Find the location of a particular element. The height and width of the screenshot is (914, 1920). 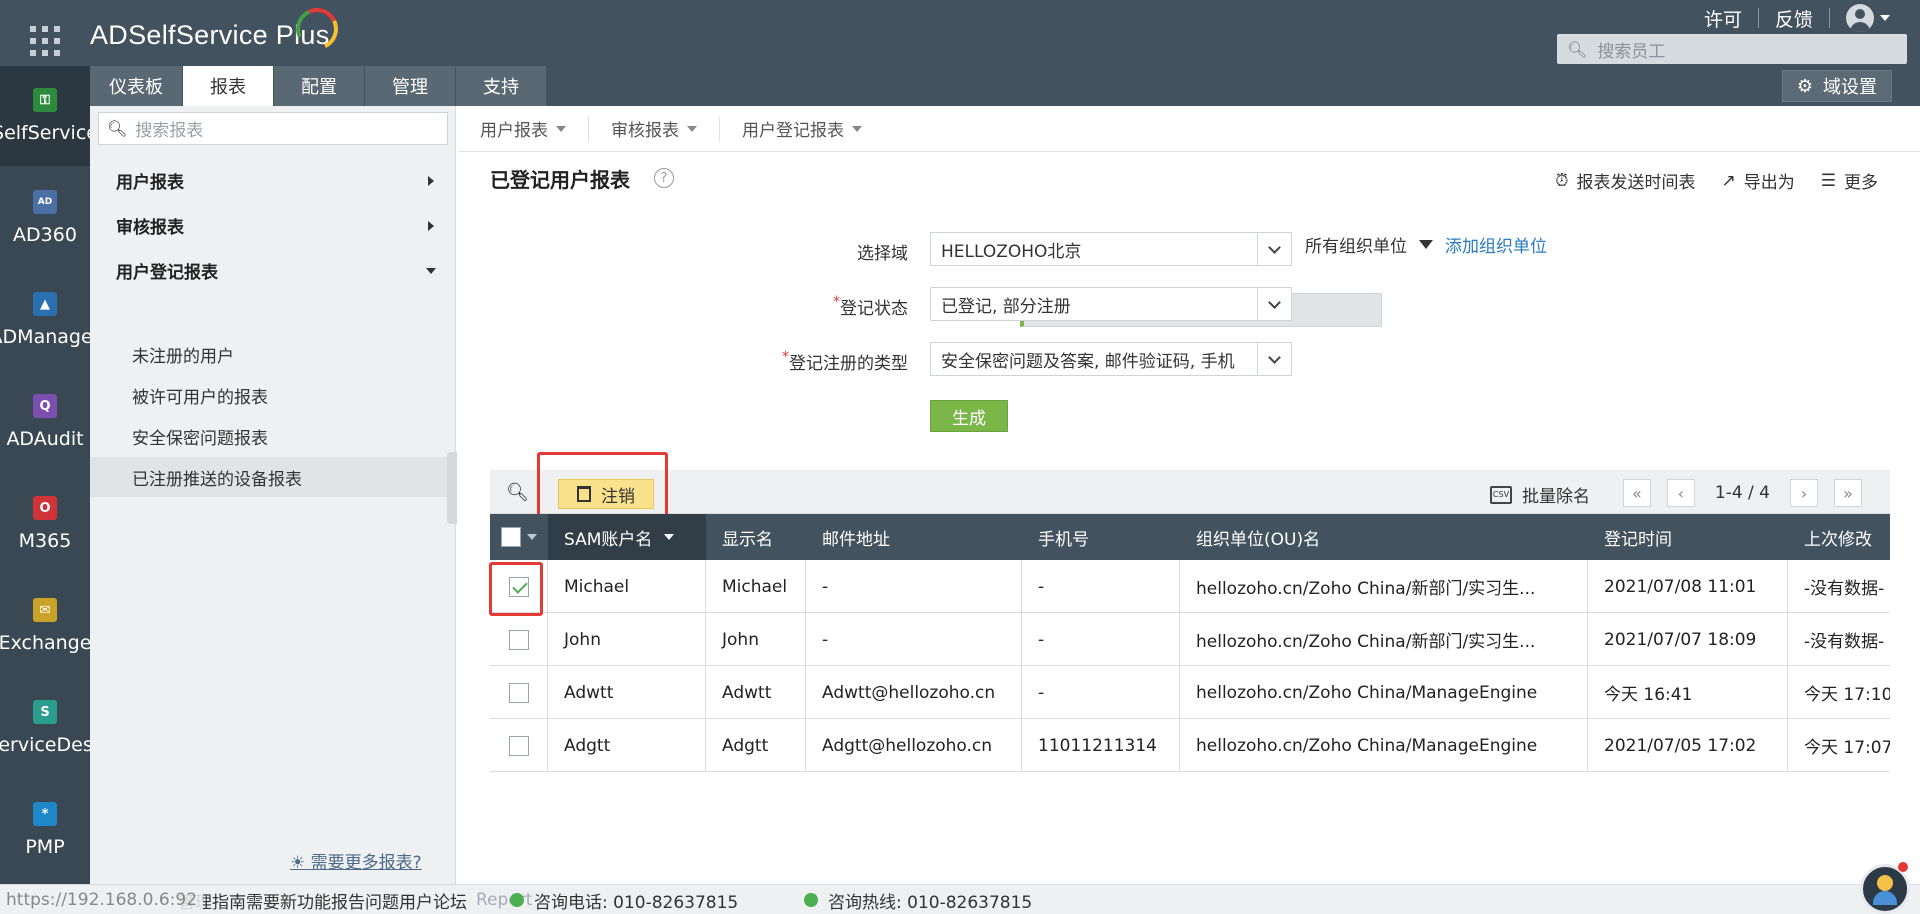

tab-support: 支持 is located at coordinates (501, 86).